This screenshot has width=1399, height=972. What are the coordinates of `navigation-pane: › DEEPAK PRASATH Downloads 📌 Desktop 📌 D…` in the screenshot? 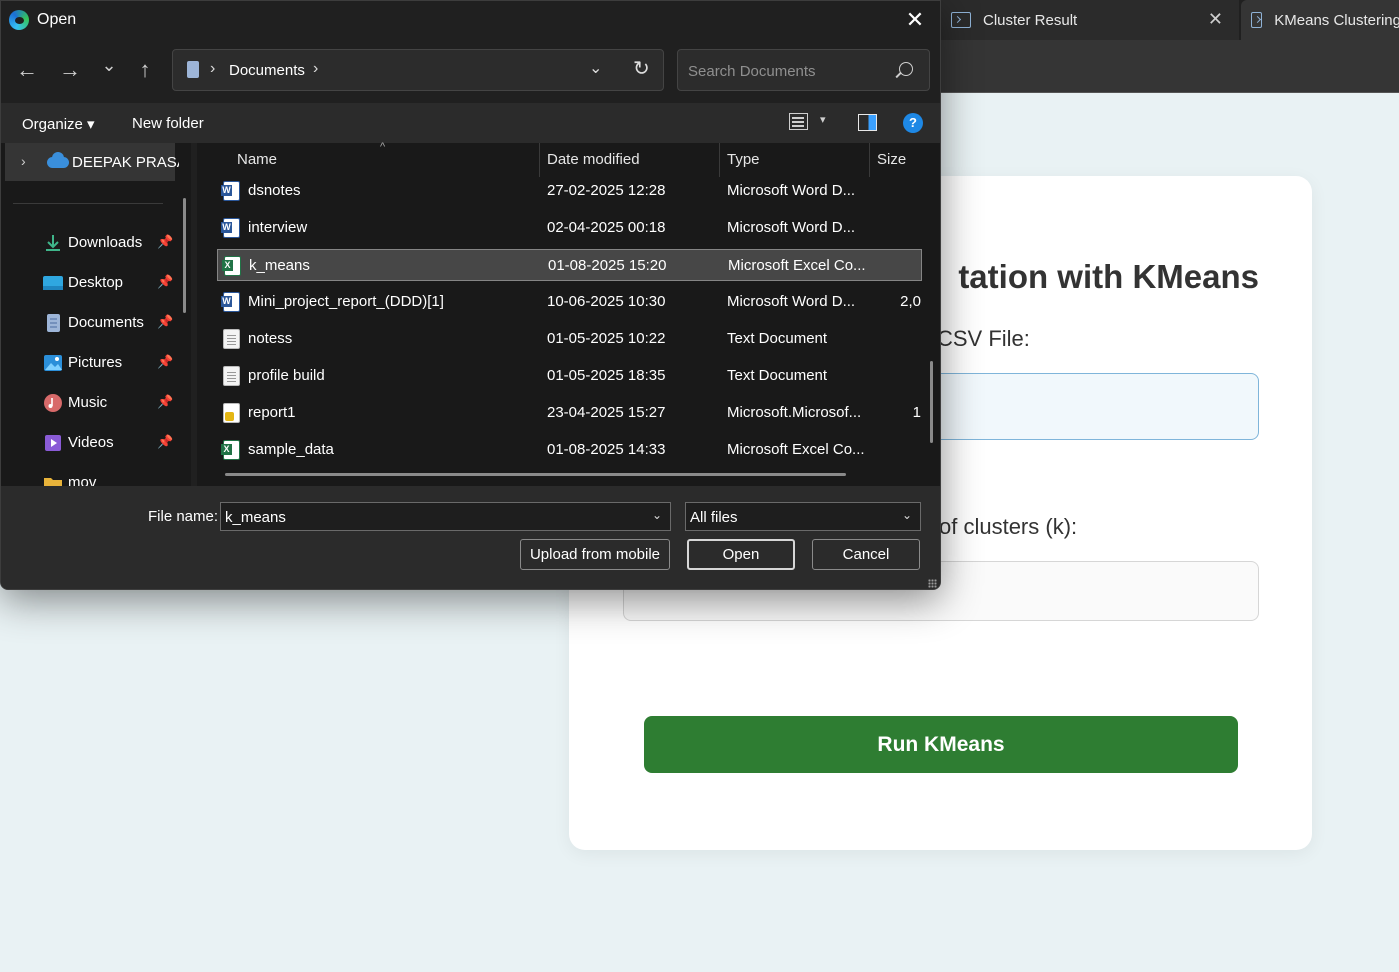 It's located at (96, 317).